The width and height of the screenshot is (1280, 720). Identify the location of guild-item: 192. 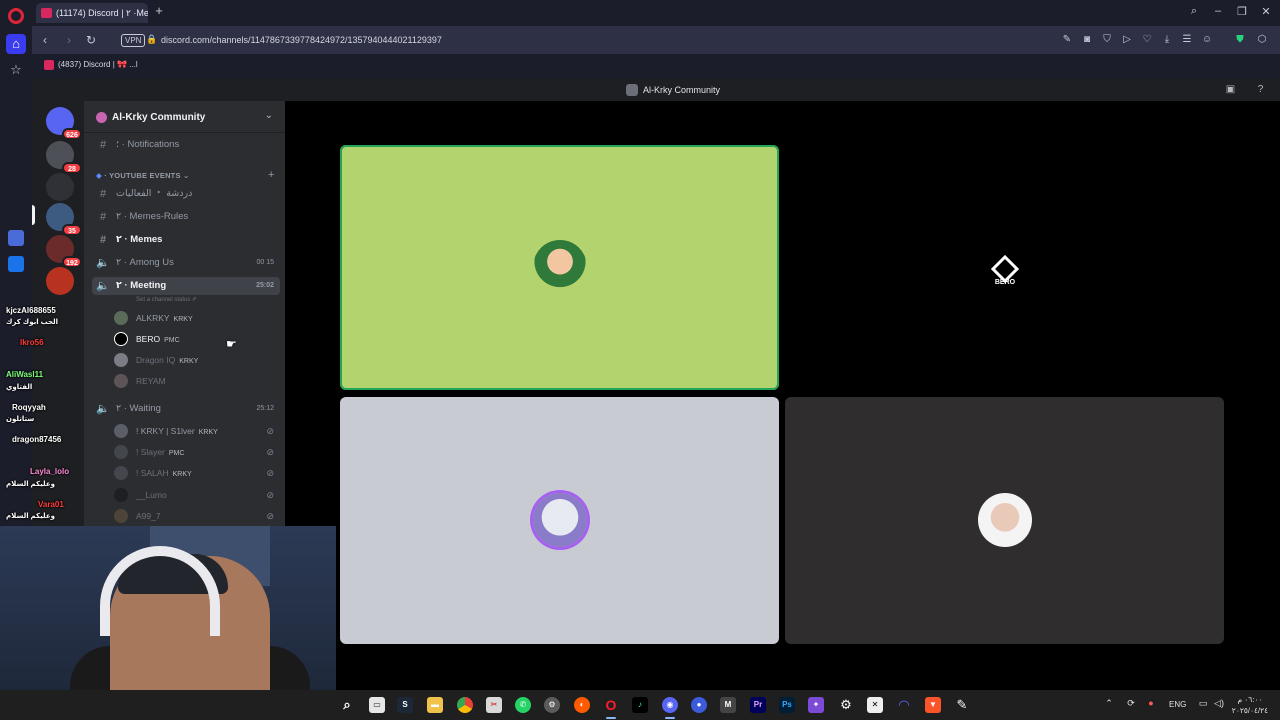
(64, 251).